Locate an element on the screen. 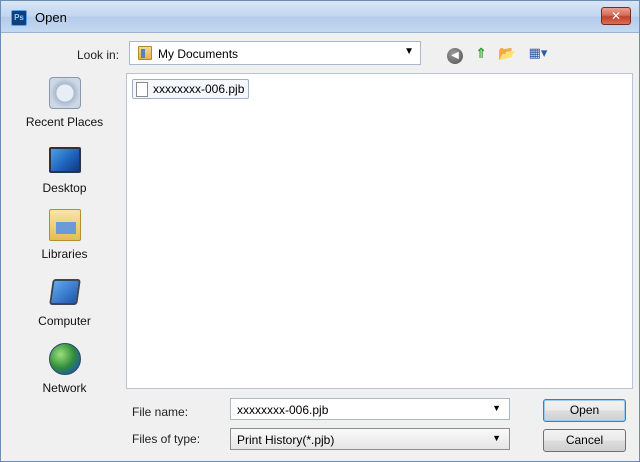  place-label: Computer is located at coordinates (64, 321).